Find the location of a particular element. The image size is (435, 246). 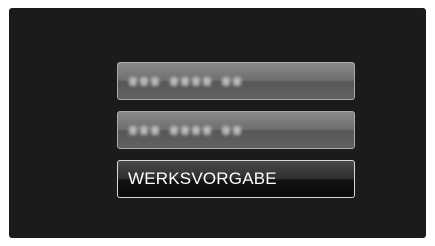

menu-option-2-button is located at coordinates (236, 130).